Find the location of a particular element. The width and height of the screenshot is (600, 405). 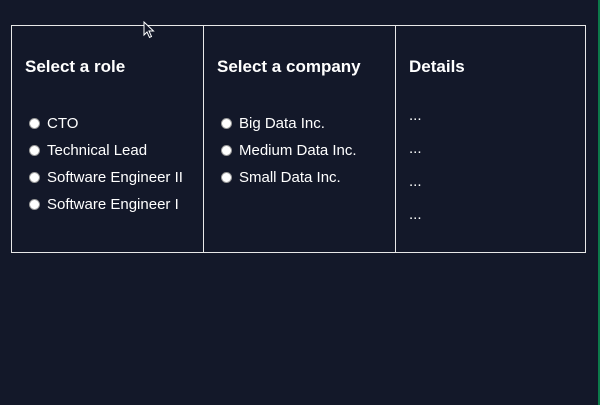

role-option-software-engineer-ii: Software Engineer II is located at coordinates (114, 177).